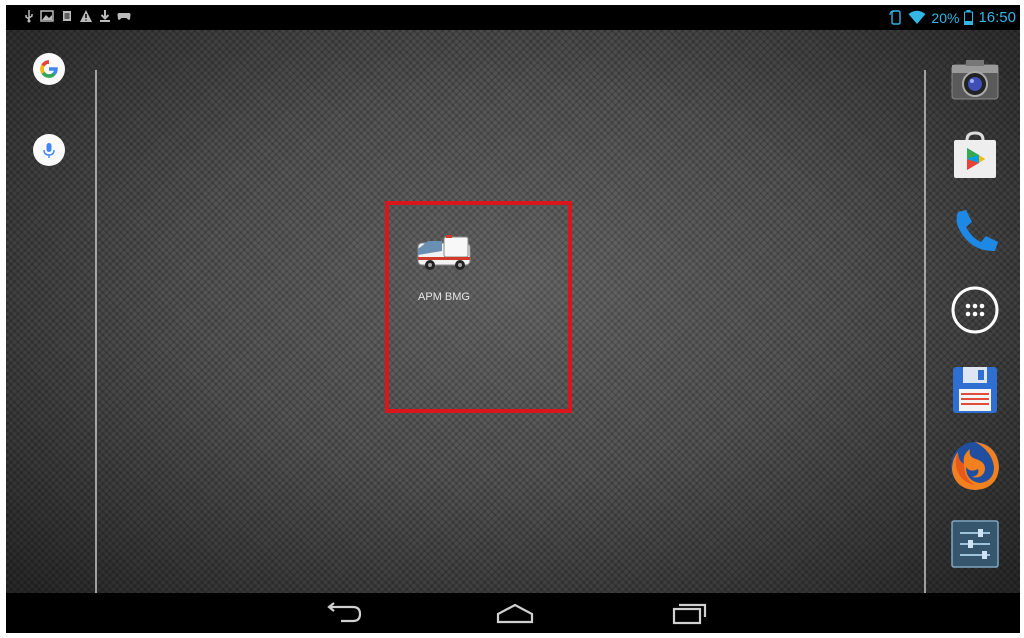 This screenshot has width=1024, height=638. What do you see at coordinates (105, 16) in the screenshot?
I see `download-icon` at bounding box center [105, 16].